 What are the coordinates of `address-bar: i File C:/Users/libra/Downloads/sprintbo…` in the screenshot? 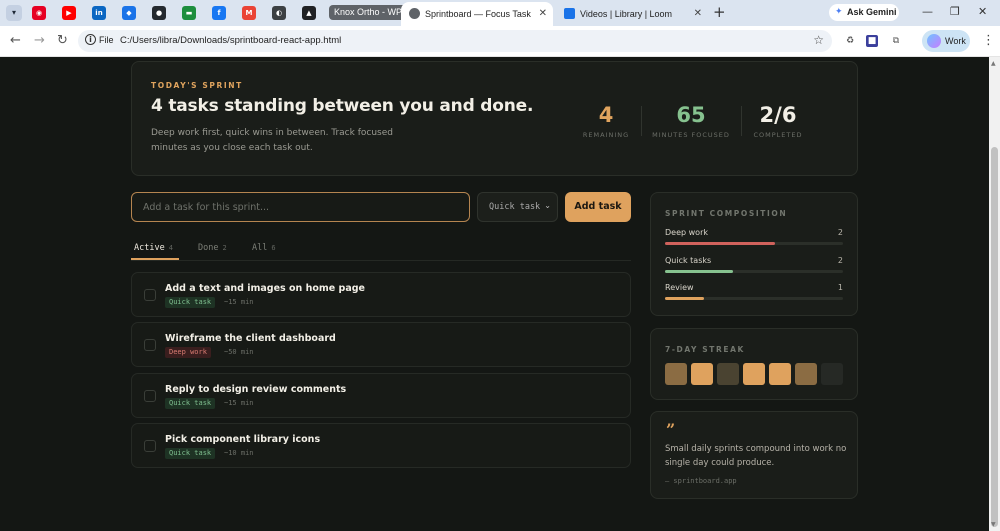 It's located at (455, 41).